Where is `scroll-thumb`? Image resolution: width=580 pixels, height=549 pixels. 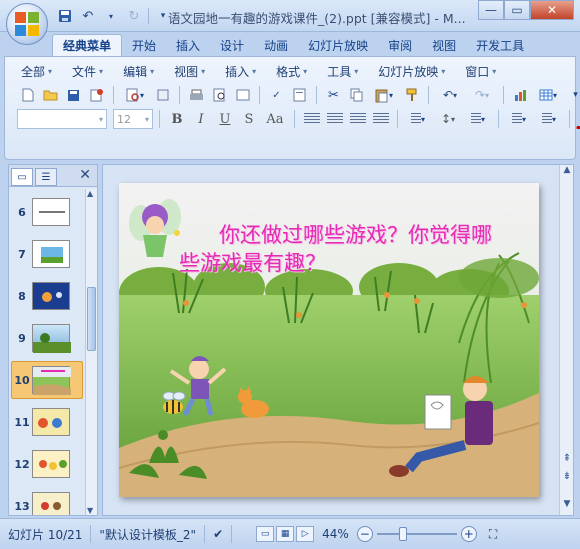 scroll-thumb is located at coordinates (91, 319).